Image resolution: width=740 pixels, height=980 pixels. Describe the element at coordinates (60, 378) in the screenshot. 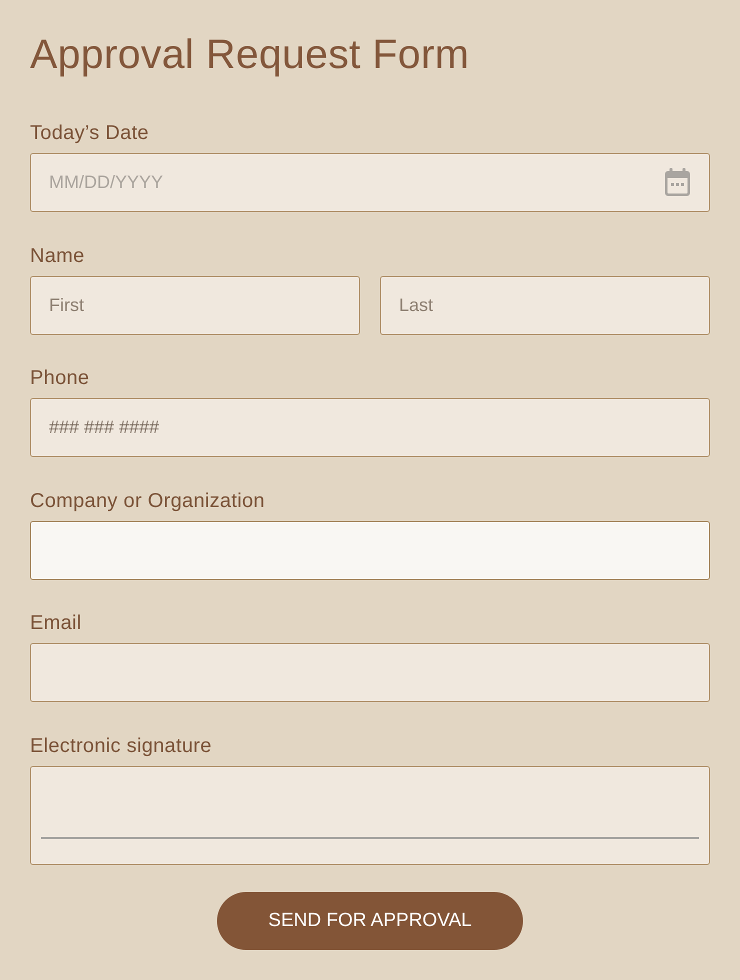

I see `field-label: Phone` at that location.